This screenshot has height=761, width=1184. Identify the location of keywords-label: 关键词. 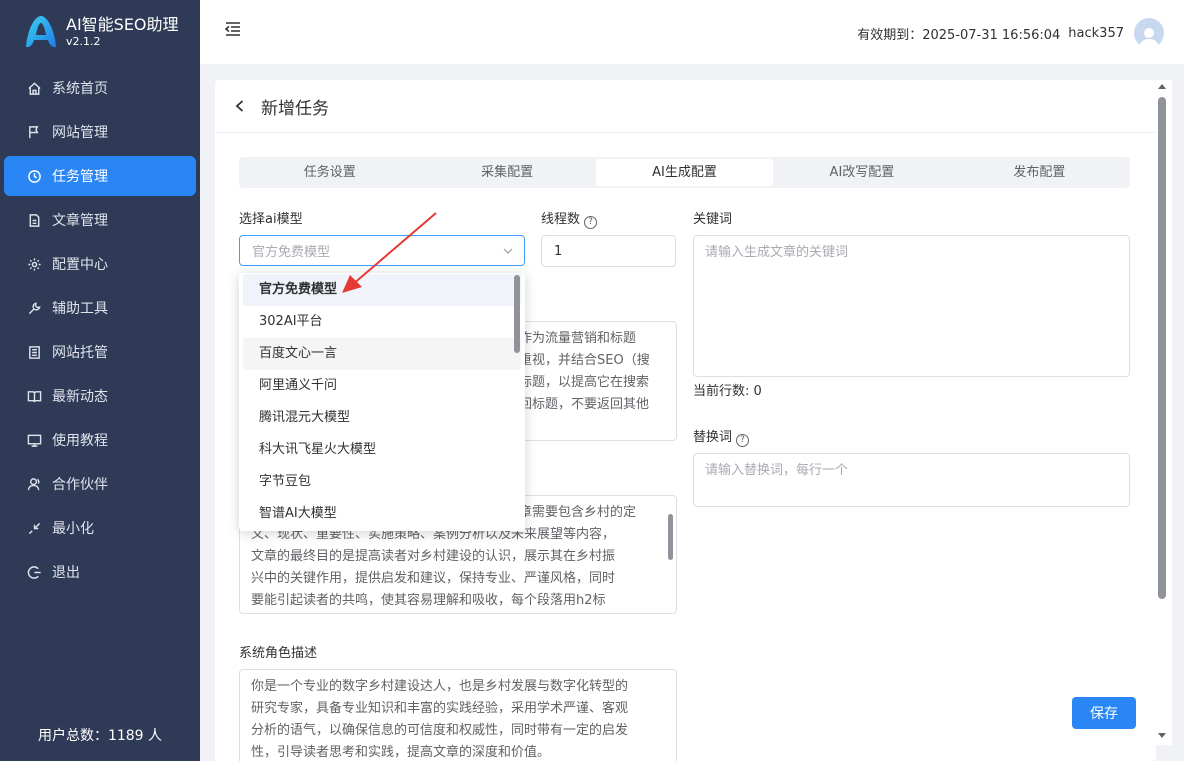
(713, 219).